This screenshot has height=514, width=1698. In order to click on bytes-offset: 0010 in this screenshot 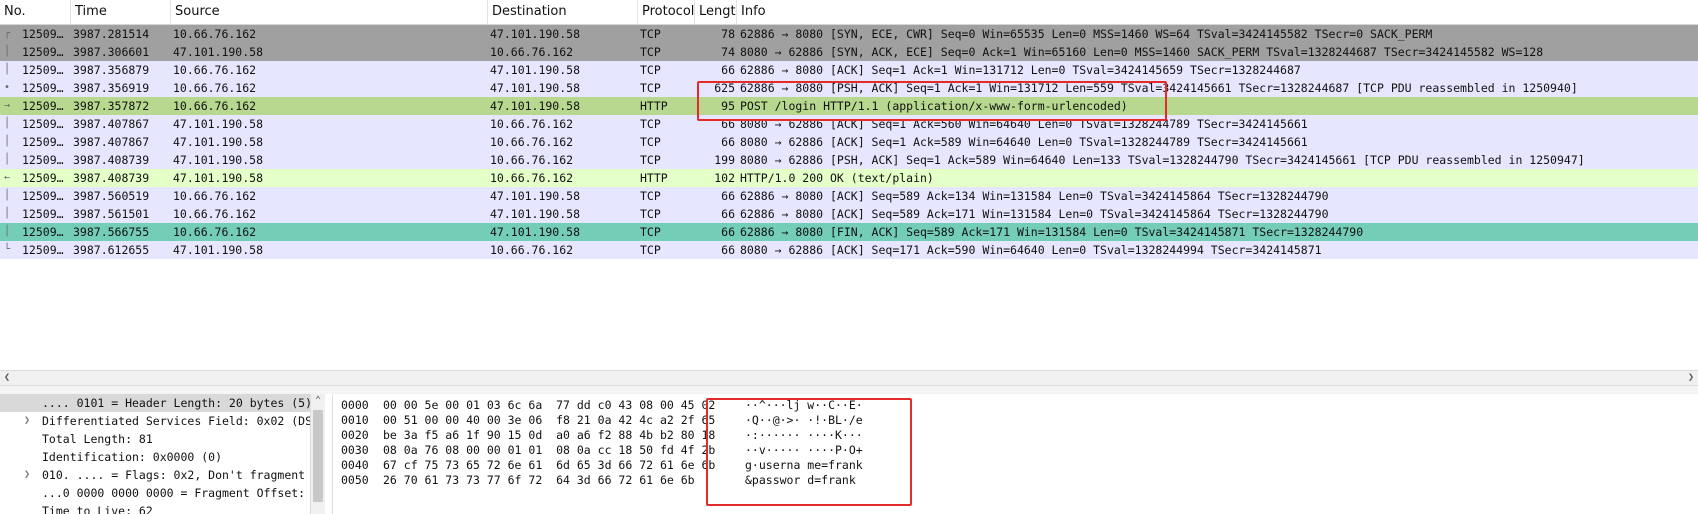, I will do `click(355, 420)`.